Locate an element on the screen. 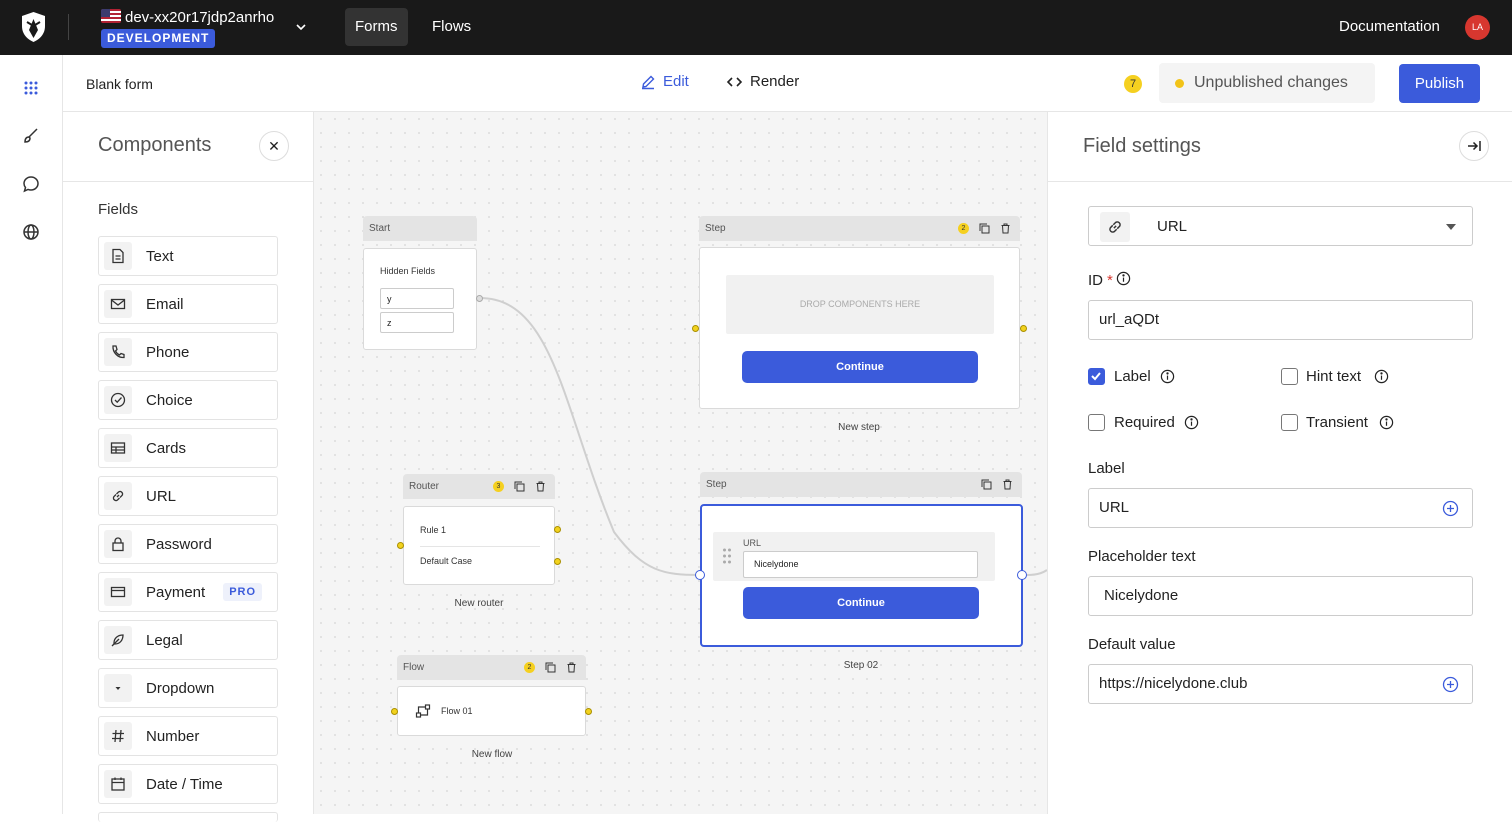 This screenshot has width=1512, height=822. label-input: URL is located at coordinates (1280, 508).